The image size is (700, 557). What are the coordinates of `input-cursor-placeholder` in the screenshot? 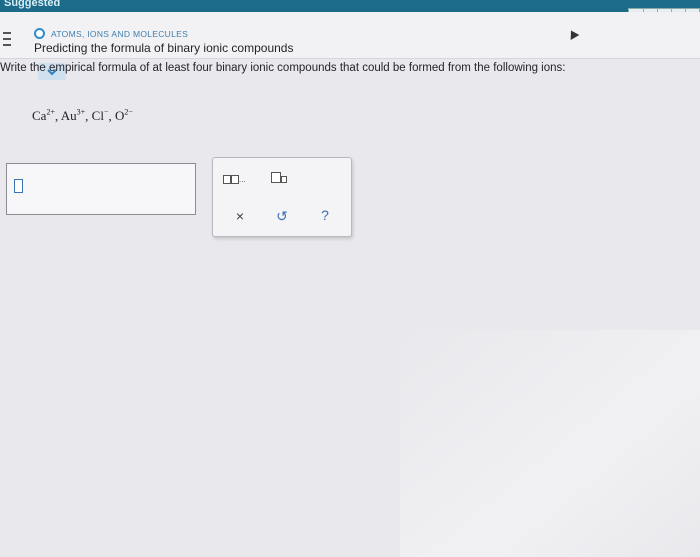 It's located at (18, 186).